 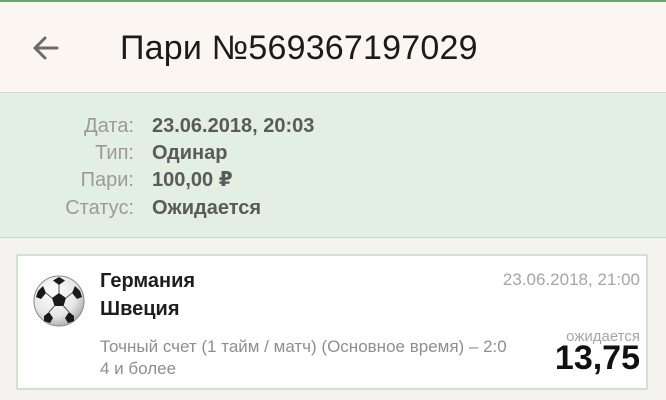 What do you see at coordinates (59, 301) in the screenshot?
I see `soccer-ball-icon` at bounding box center [59, 301].